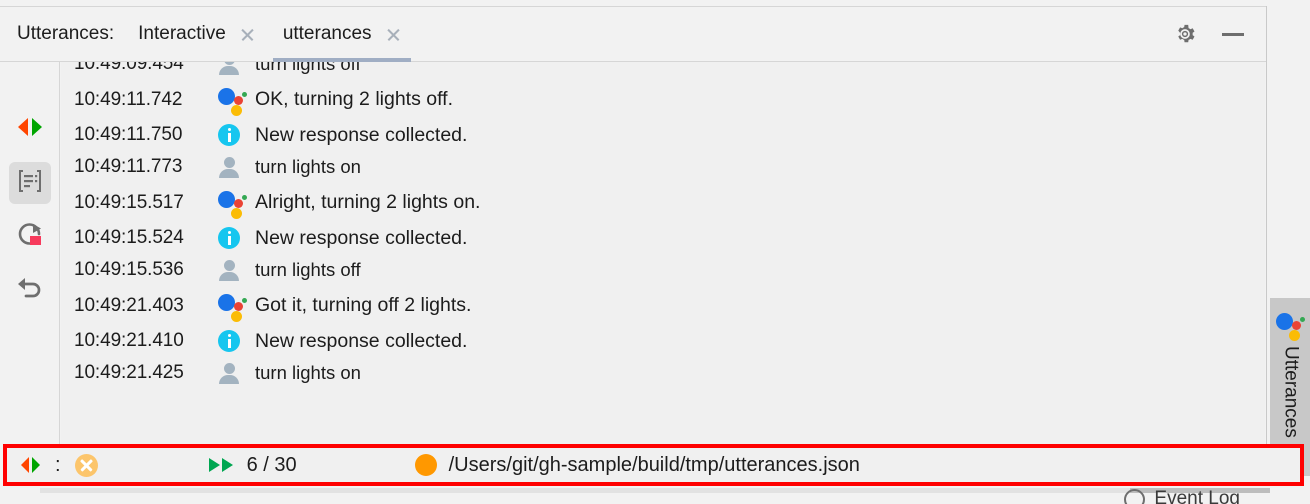  Describe the element at coordinates (1197, 496) in the screenshot. I see `event-log-label: Event Log` at that location.